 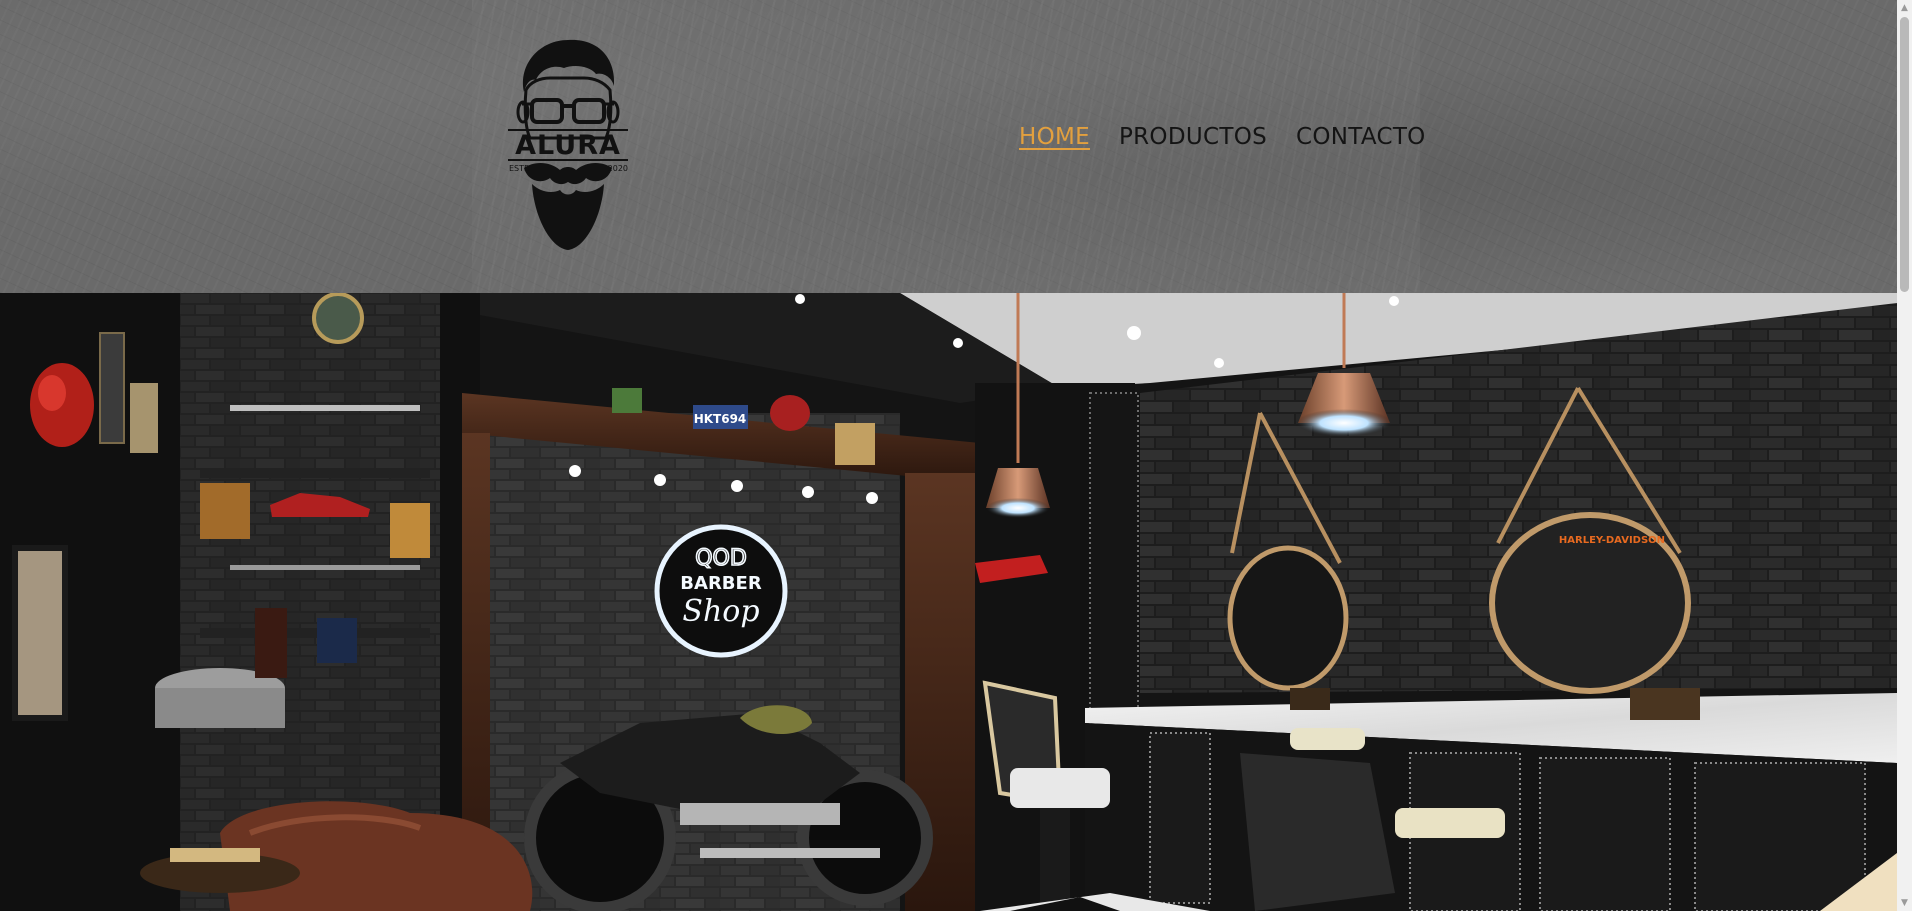 What do you see at coordinates (1612, 540) in the screenshot?
I see `mirror-sign-text: HARLEY-DAVIDSON` at bounding box center [1612, 540].